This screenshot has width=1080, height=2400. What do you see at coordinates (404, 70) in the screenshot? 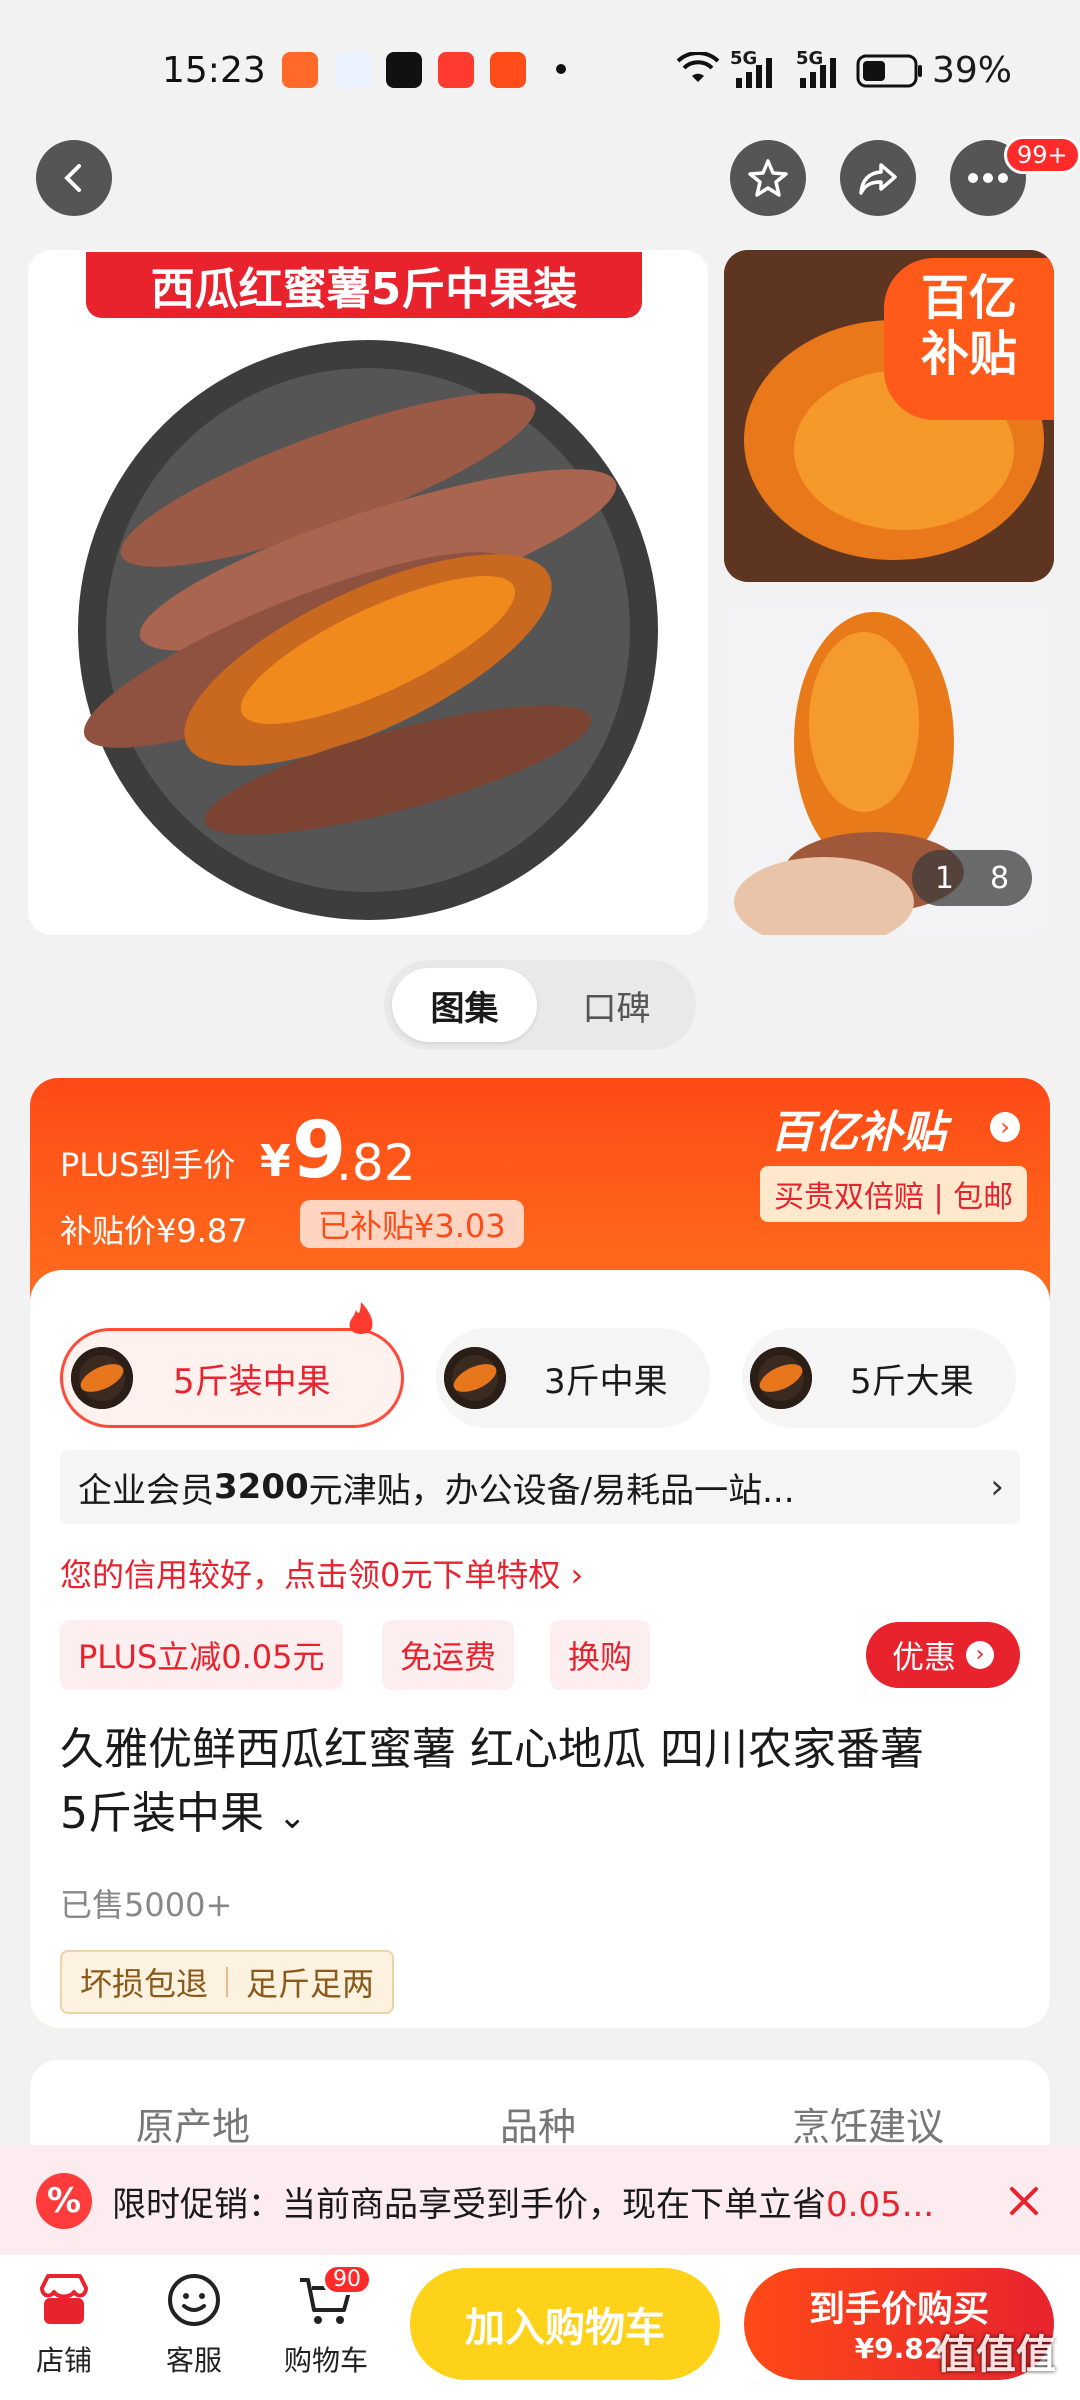
I see `tiktok-notification-icon` at bounding box center [404, 70].